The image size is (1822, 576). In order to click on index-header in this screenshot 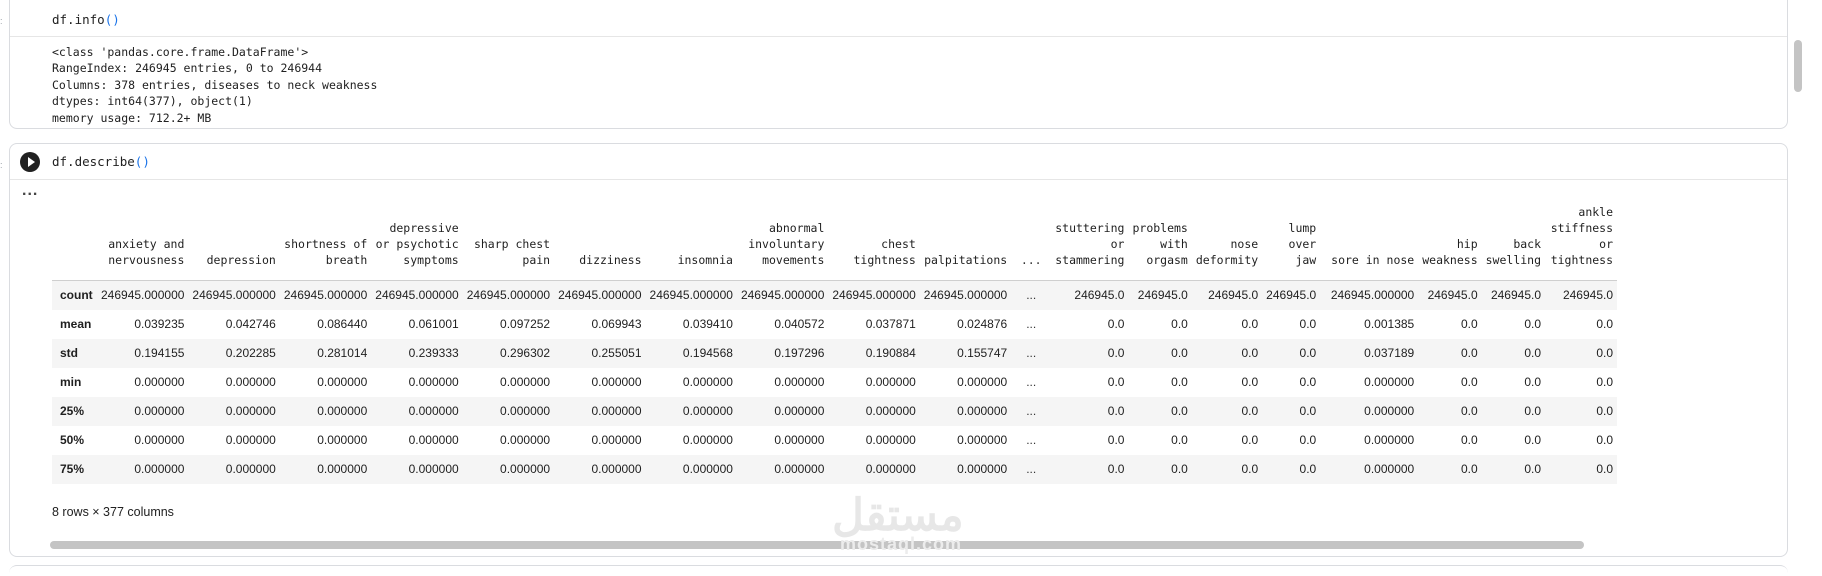, I will do `click(74, 236)`.